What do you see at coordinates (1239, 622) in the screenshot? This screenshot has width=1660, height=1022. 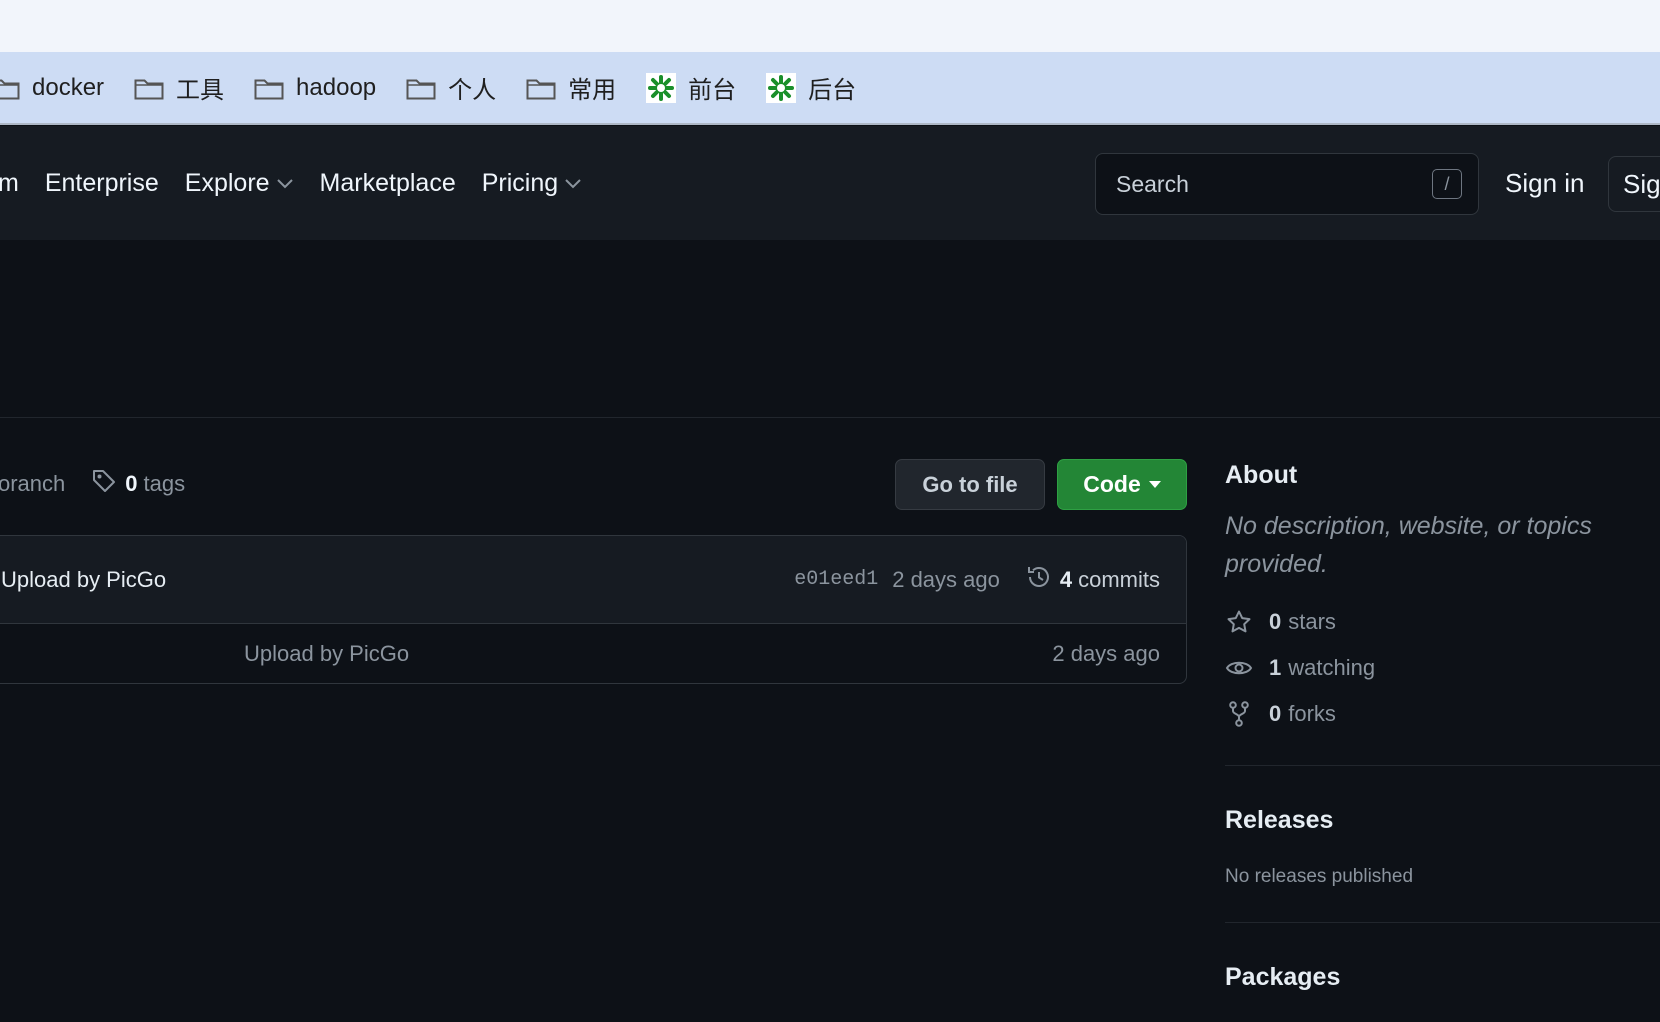 I see `star-icon` at bounding box center [1239, 622].